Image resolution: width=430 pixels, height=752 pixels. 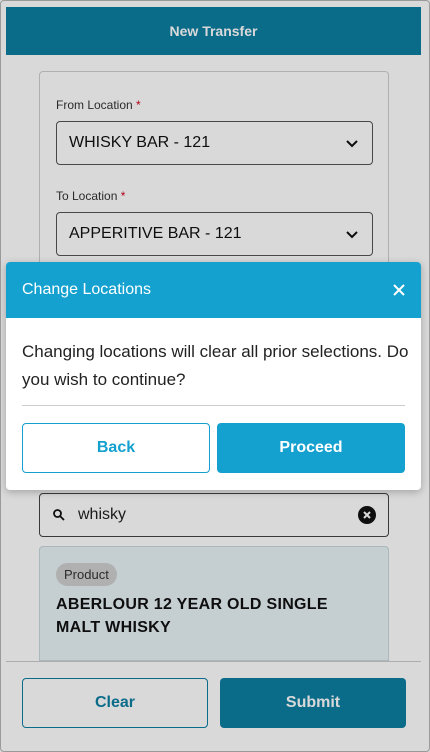 I want to click on dialog-divider, so click(x=213, y=405).